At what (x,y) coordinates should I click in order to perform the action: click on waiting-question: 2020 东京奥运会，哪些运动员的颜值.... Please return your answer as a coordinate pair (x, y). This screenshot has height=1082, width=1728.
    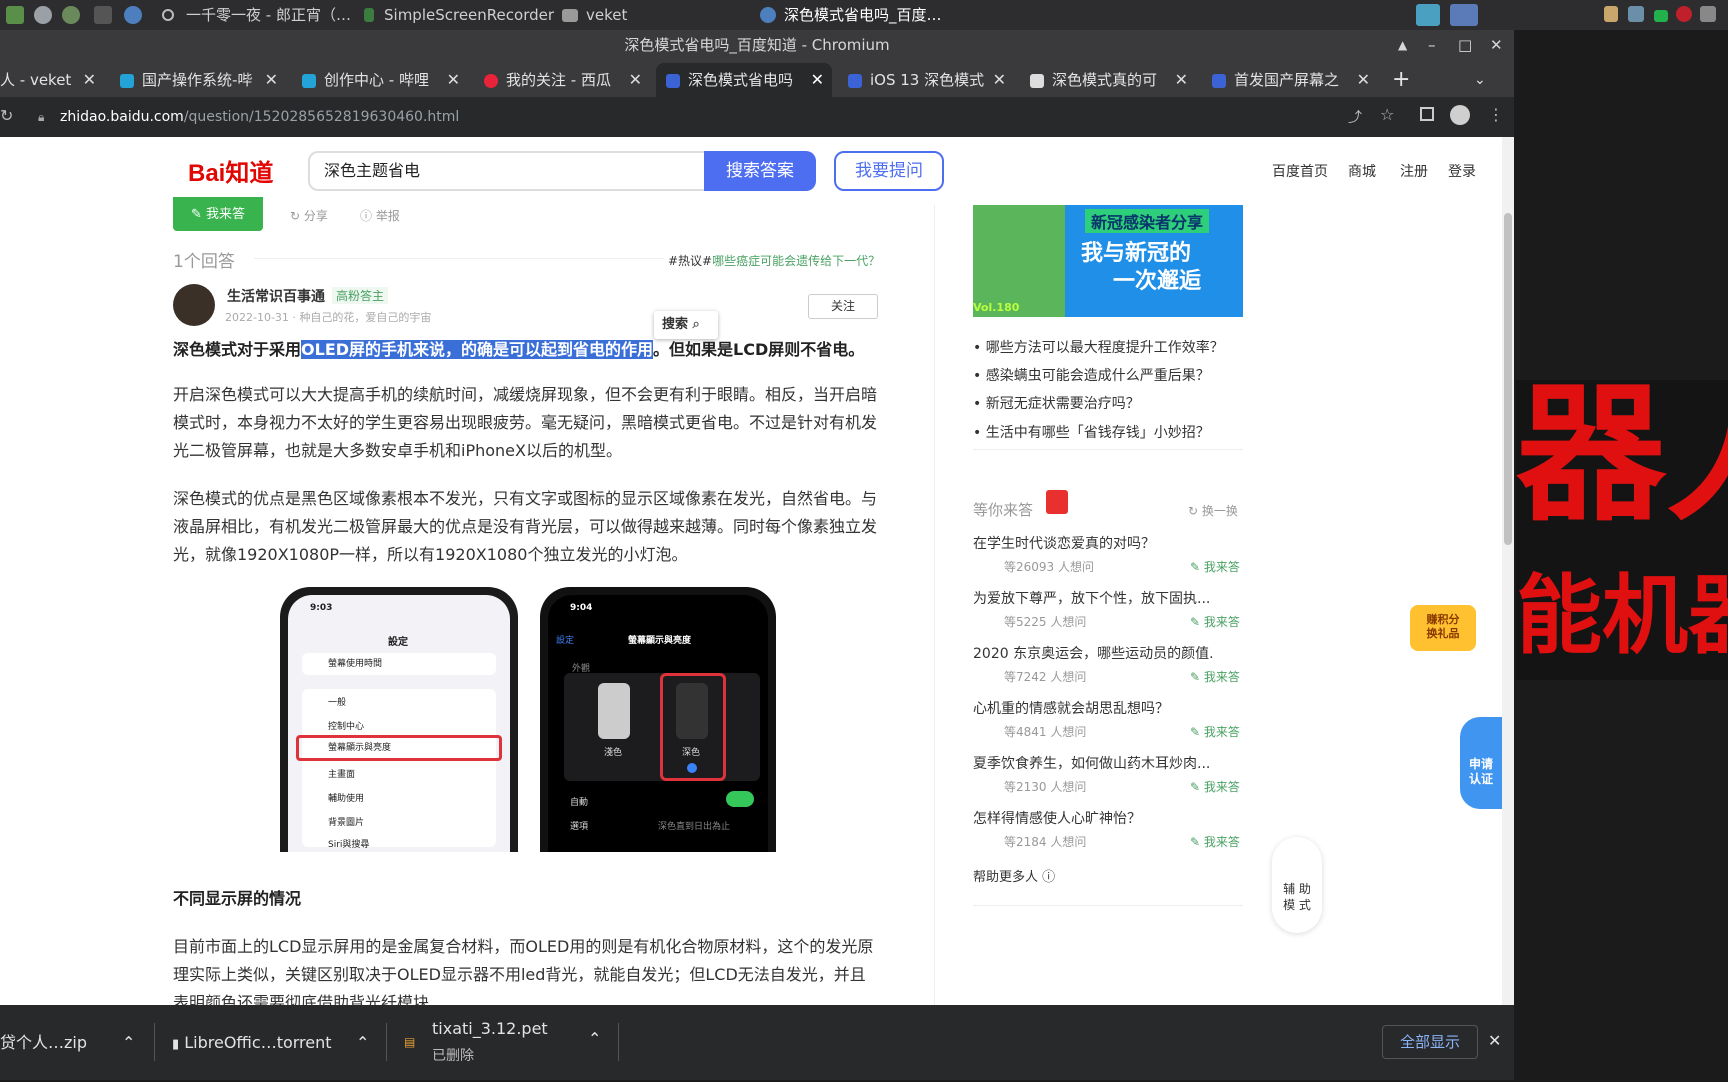
    Looking at the image, I should click on (1093, 653).